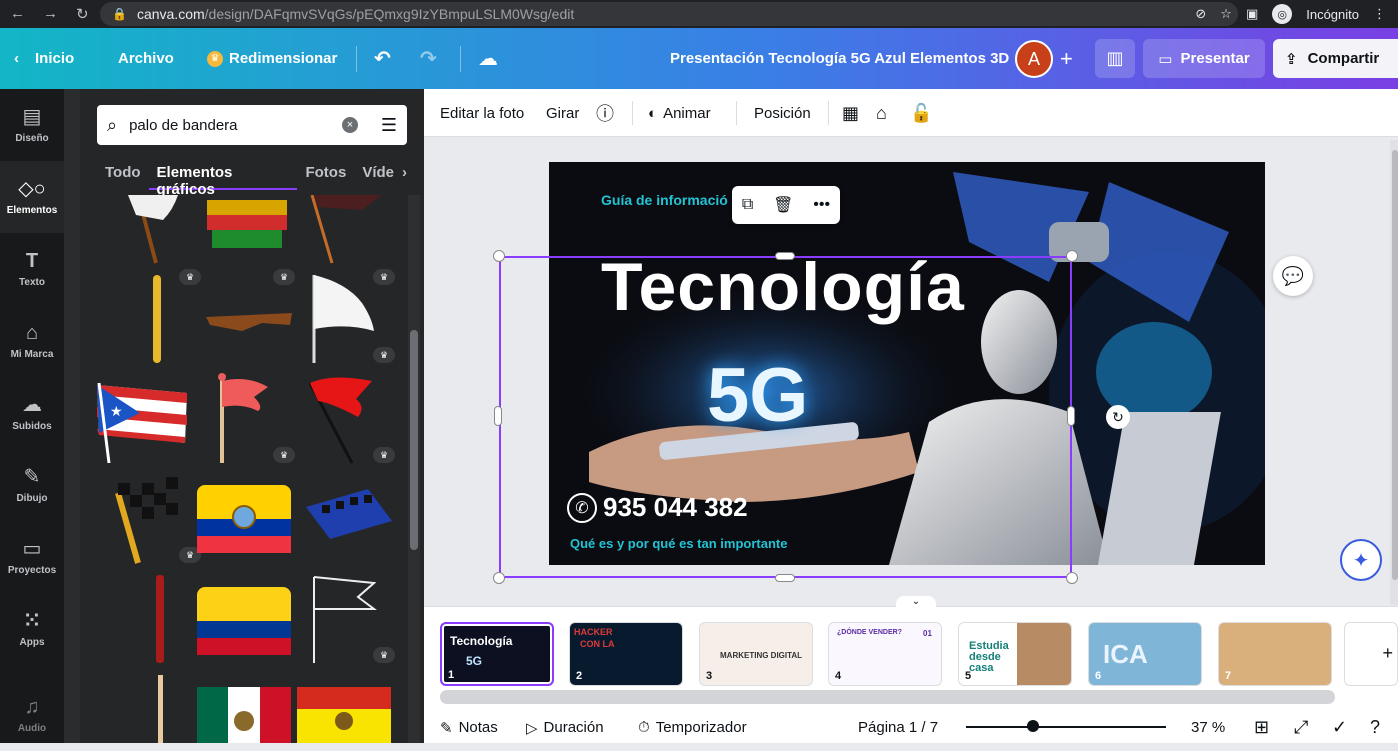 This screenshot has height=751, width=1398. Describe the element at coordinates (32, 341) in the screenshot. I see `rail-item-brand: ⌂ Mi Marca` at that location.